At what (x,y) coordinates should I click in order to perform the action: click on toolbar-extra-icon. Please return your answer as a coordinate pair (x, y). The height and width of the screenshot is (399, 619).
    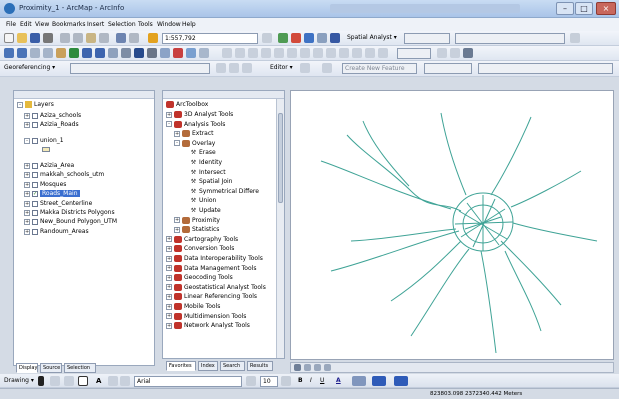
    Looking at the image, I should click on (575, 38).